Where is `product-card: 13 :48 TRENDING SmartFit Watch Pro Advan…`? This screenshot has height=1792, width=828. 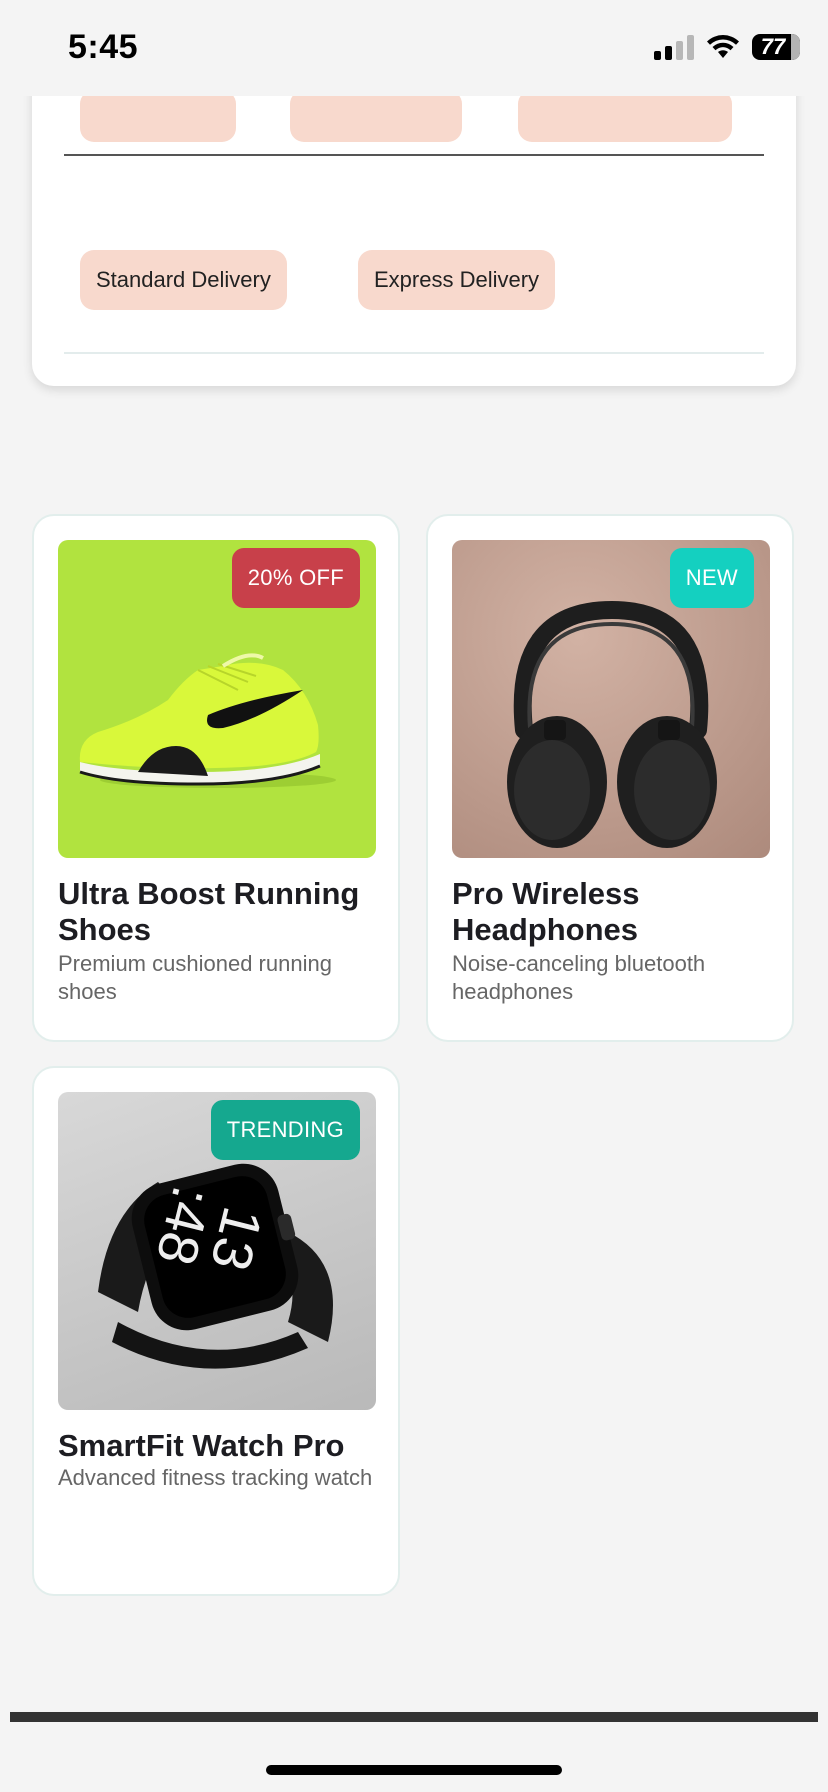 product-card: 13 :48 TRENDING SmartFit Watch Pro Advan… is located at coordinates (216, 1331).